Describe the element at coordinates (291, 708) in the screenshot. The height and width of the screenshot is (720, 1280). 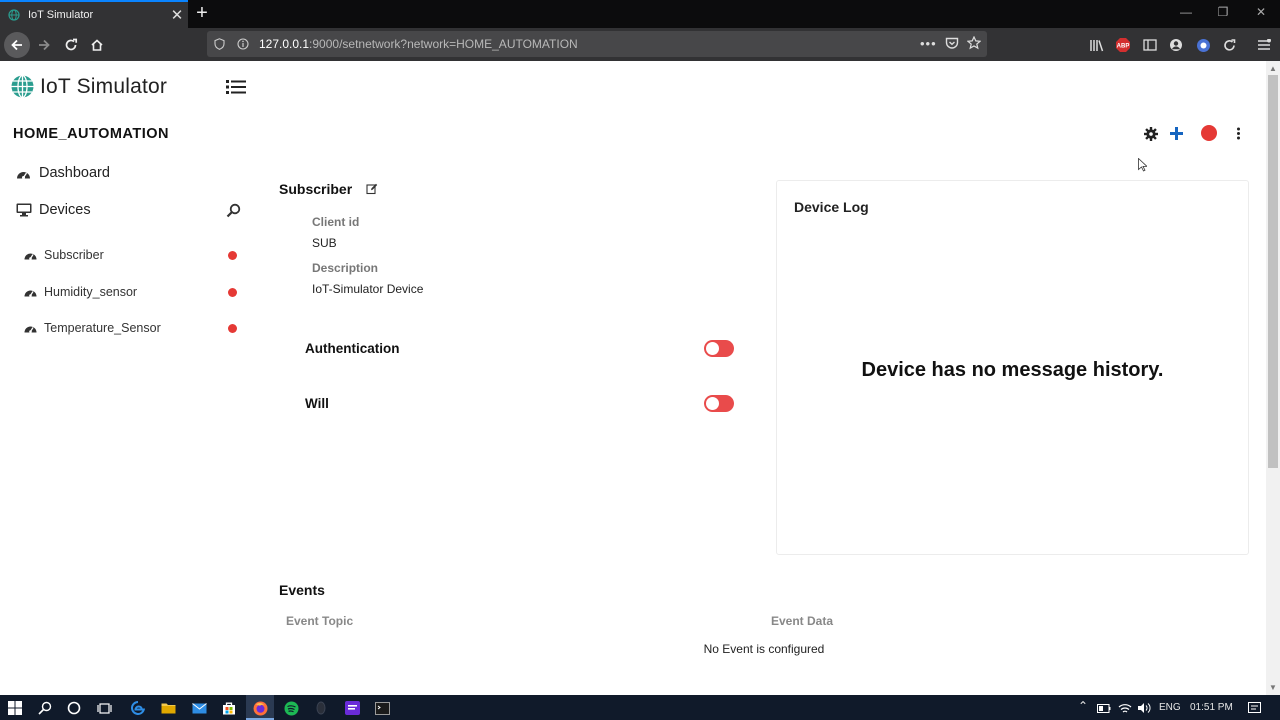
I see `spotify-icon` at that location.